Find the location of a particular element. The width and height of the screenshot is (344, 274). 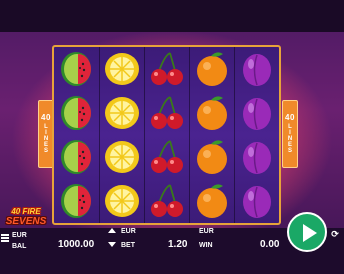

balance-label: BAL is located at coordinates (19, 246).